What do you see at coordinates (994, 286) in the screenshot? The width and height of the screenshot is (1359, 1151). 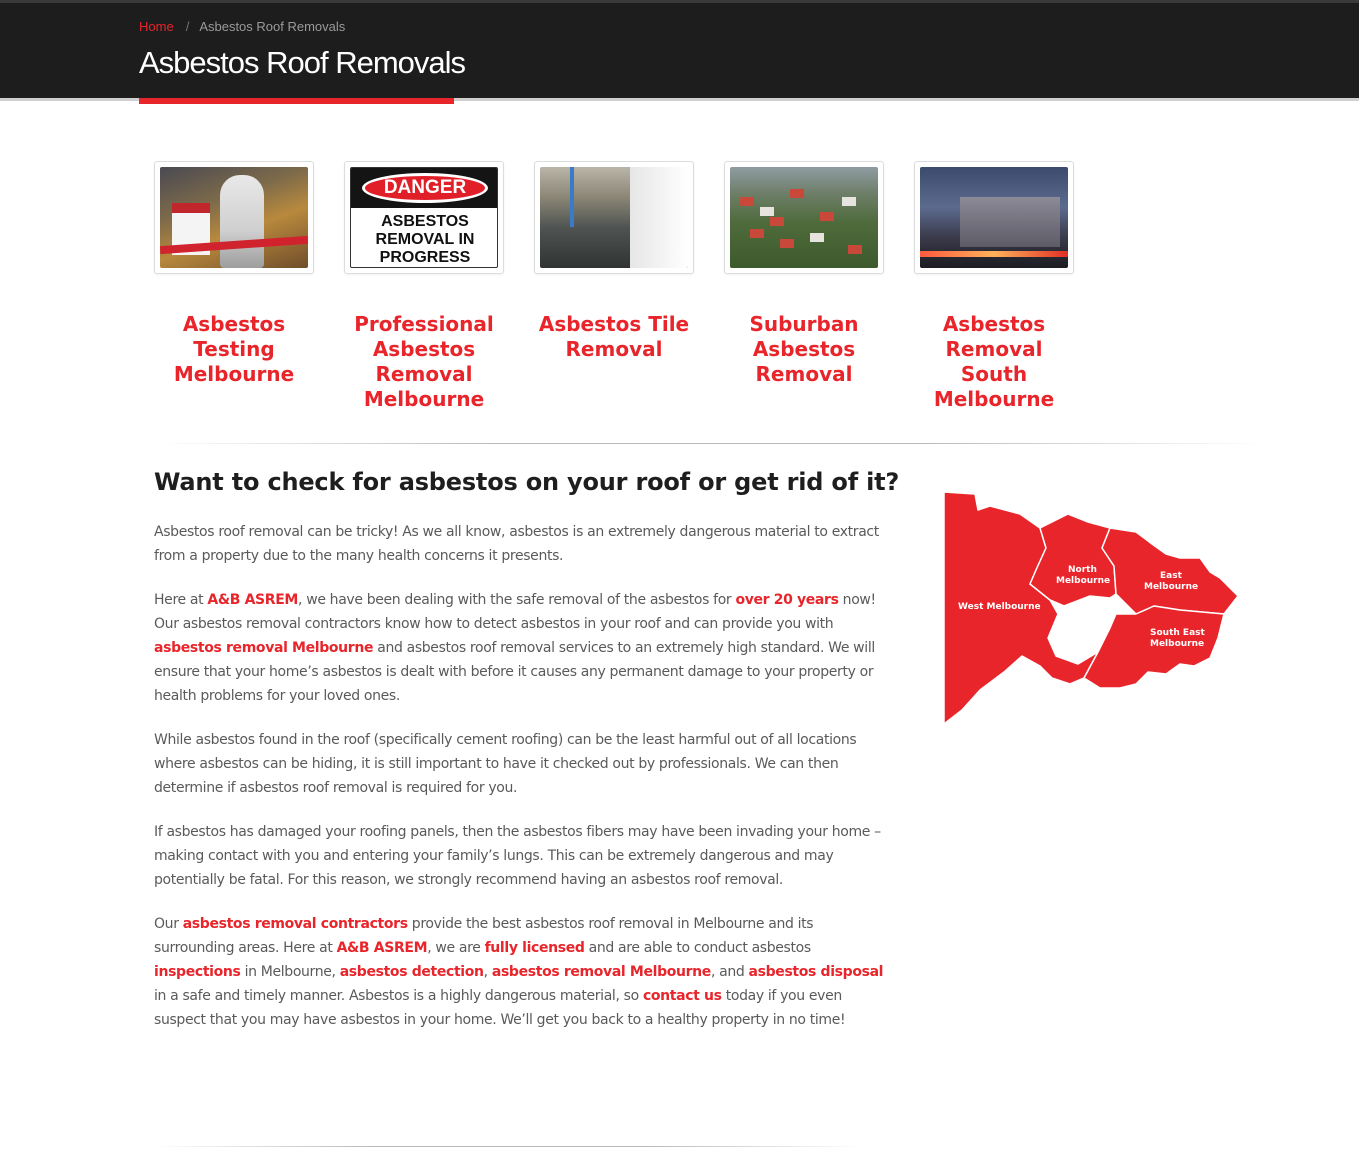 I see `service-tile-south-melbourne: Asbestos Removal South Melbourne` at bounding box center [994, 286].